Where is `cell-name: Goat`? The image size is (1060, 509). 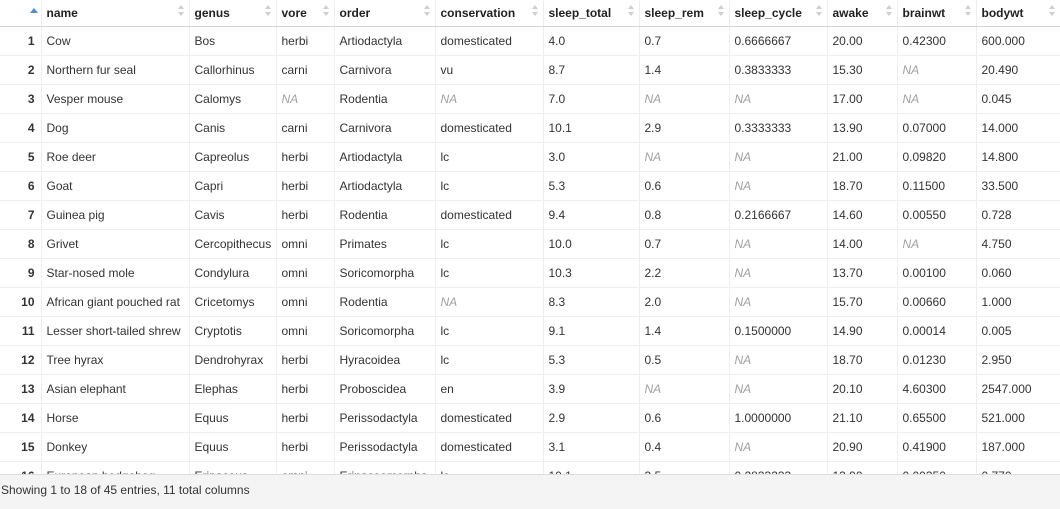 cell-name: Goat is located at coordinates (115, 186).